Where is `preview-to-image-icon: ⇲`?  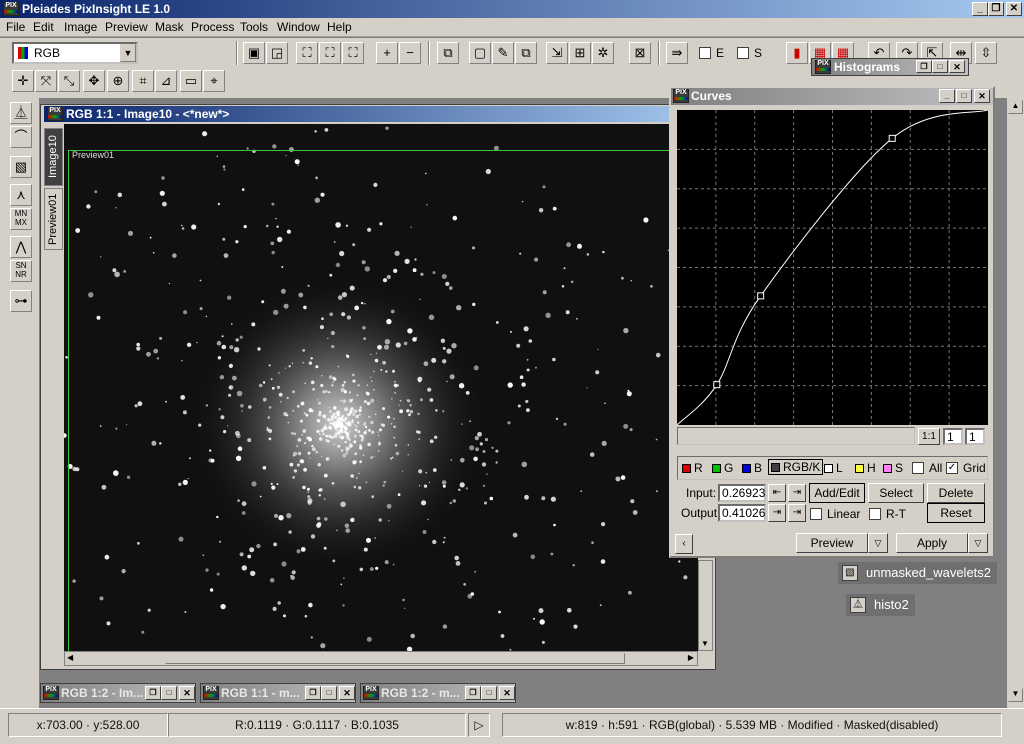 preview-to-image-icon: ⇲ is located at coordinates (557, 53).